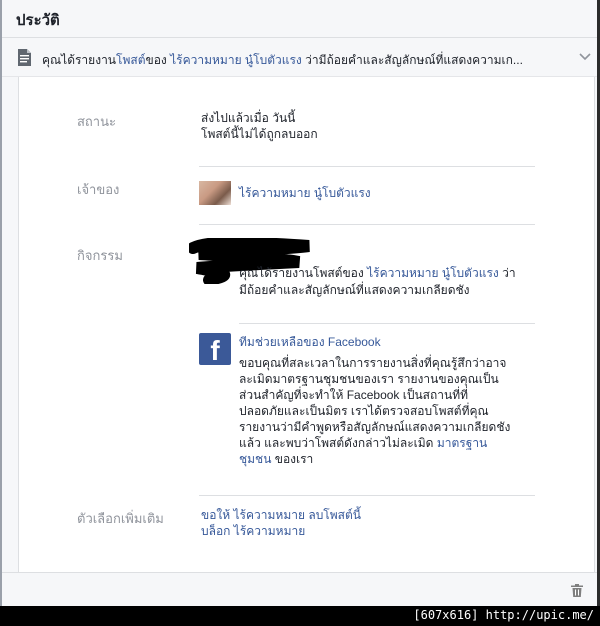  What do you see at coordinates (38, 20) in the screenshot?
I see `page-title: ประวัติ` at bounding box center [38, 20].